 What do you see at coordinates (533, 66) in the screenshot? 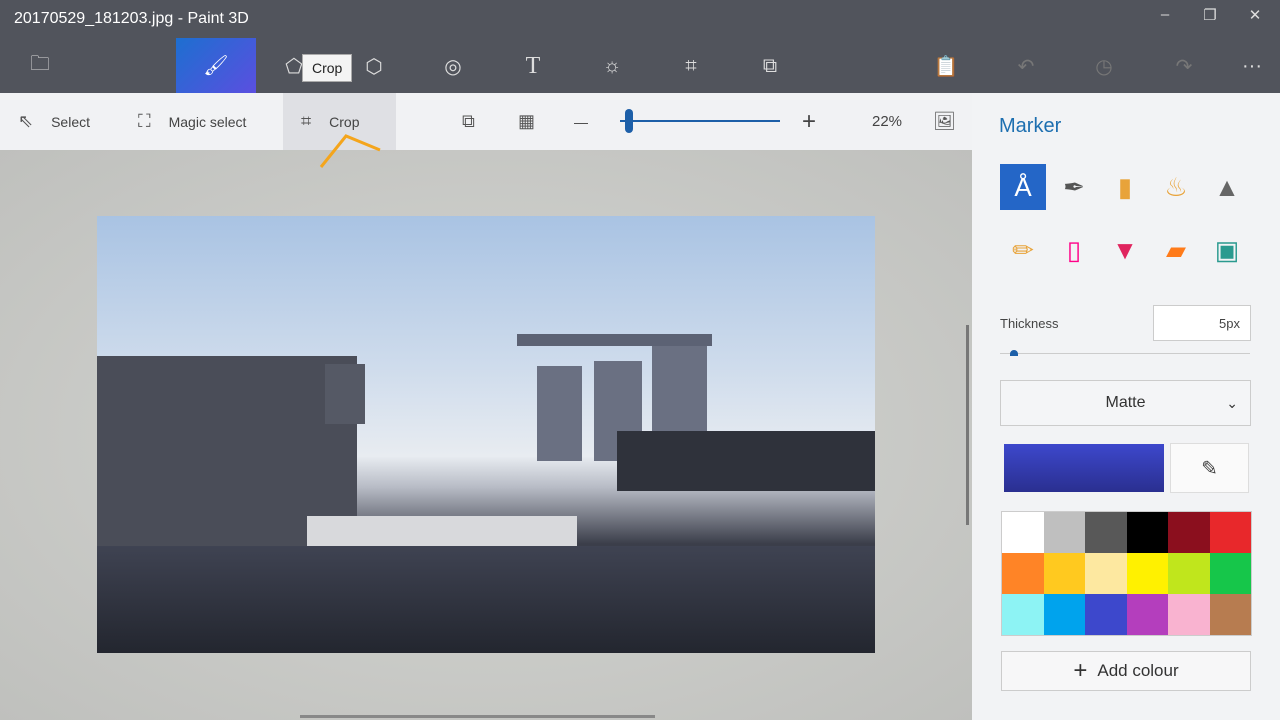
I see `text-icon: T` at bounding box center [533, 66].